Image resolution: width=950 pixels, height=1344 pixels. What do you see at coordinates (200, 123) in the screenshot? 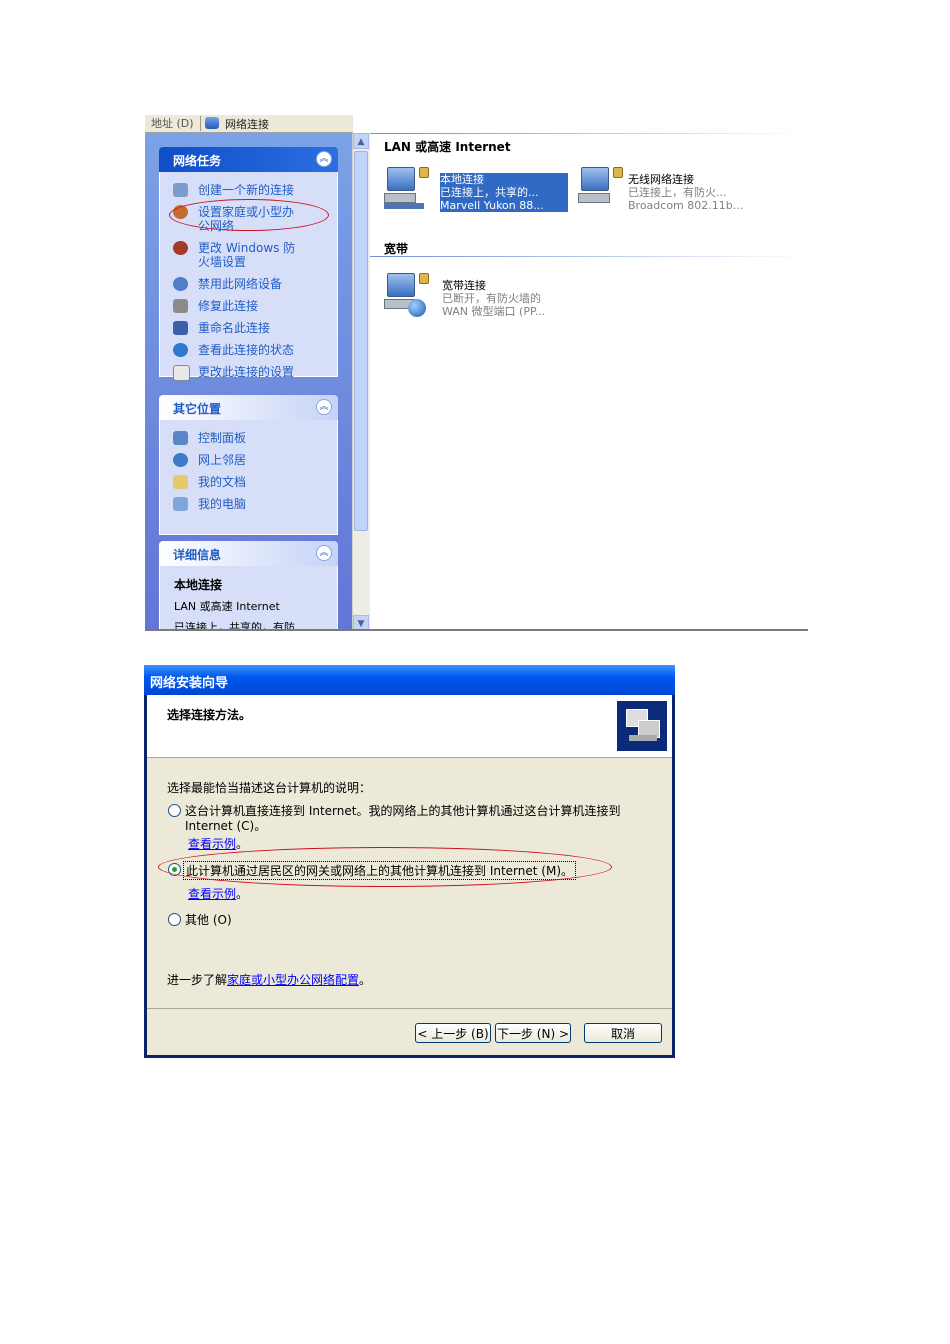
I see `address-separator` at bounding box center [200, 123].